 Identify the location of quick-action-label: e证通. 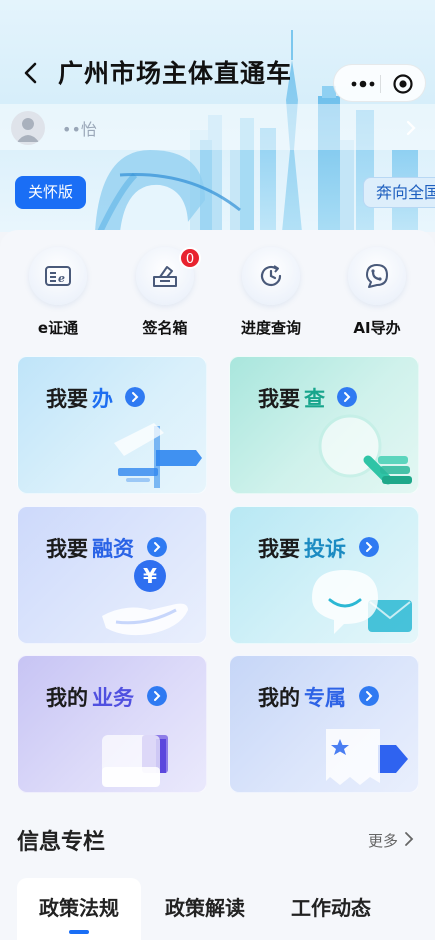
(58, 328).